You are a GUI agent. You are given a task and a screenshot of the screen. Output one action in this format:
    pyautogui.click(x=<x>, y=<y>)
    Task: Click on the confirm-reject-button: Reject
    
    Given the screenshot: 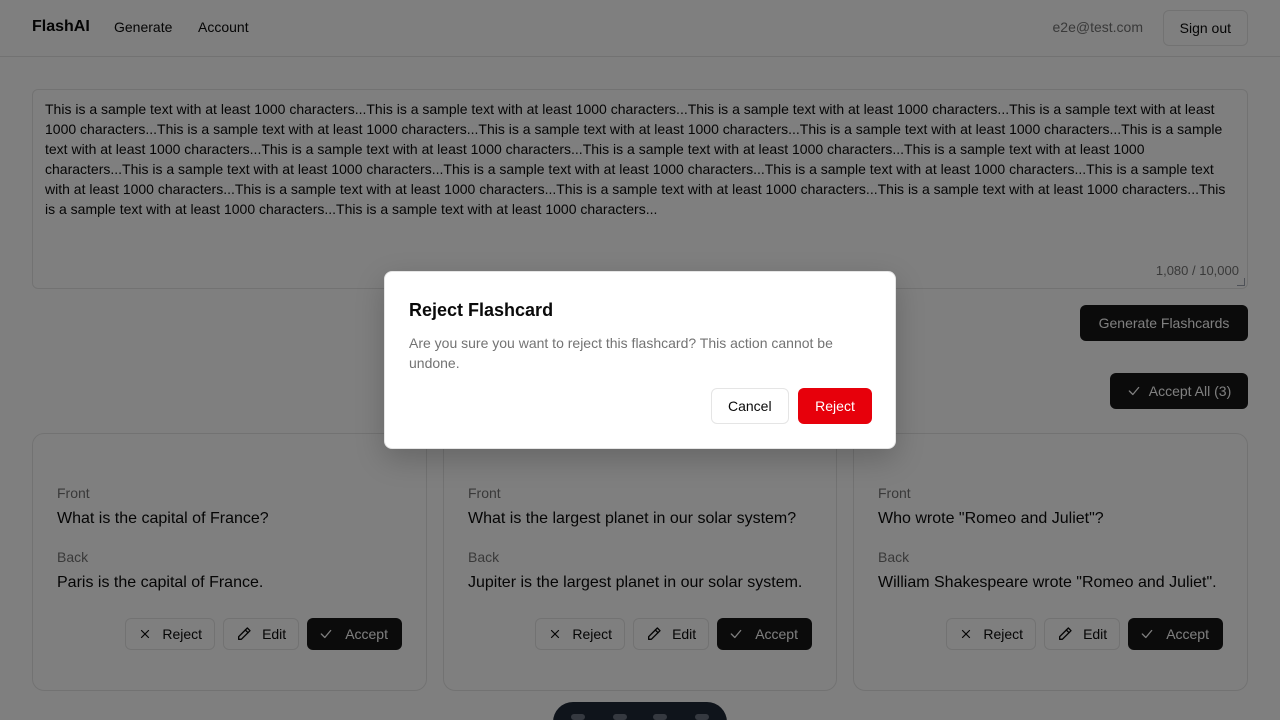 What is the action you would take?
    pyautogui.click(x=835, y=406)
    